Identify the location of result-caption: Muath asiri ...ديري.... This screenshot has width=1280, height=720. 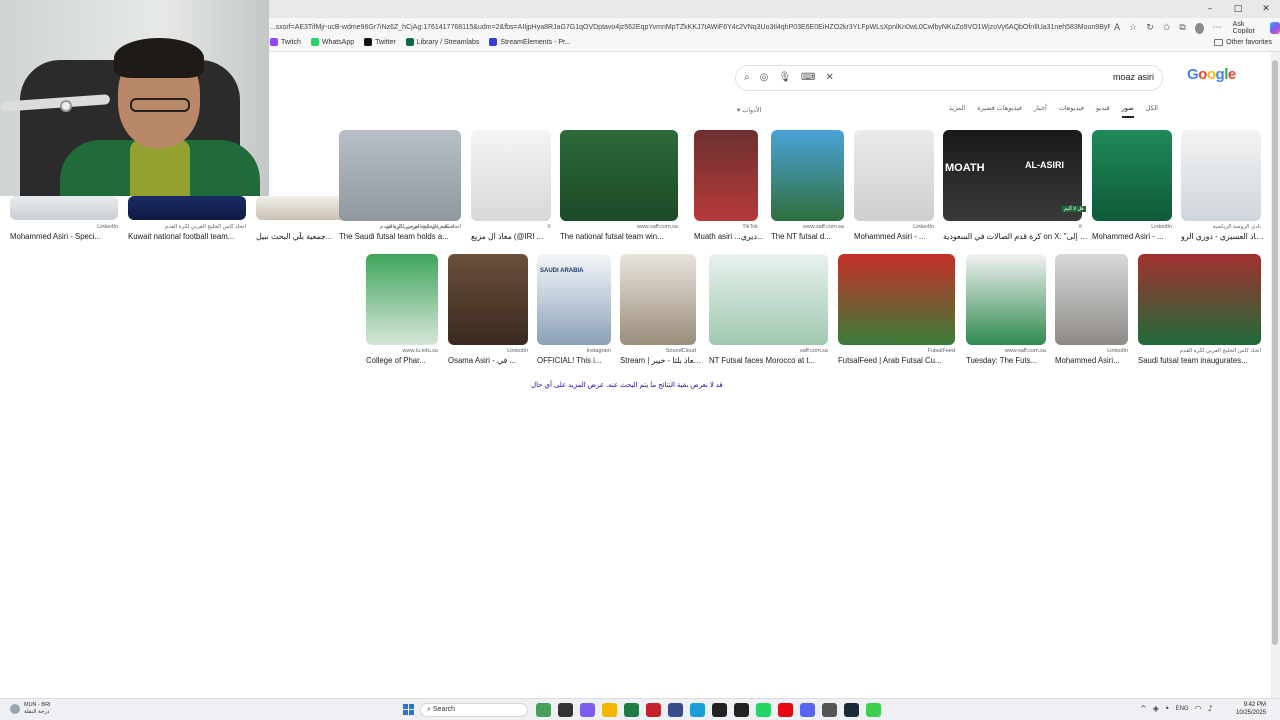
(729, 236).